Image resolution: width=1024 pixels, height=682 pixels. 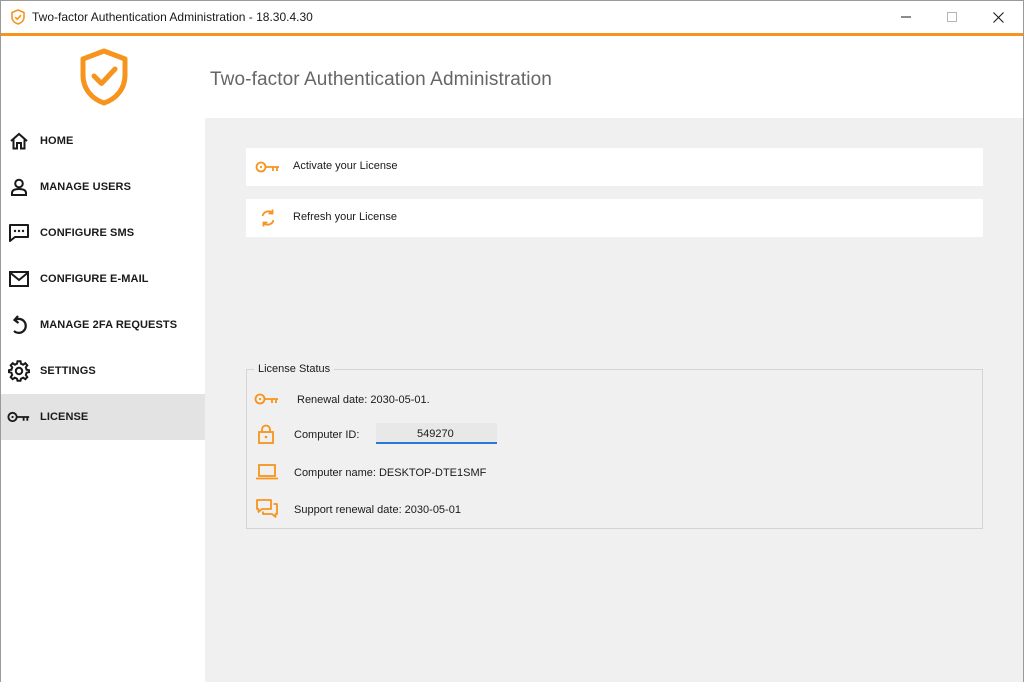 I want to click on sms-icon, so click(x=19, y=233).